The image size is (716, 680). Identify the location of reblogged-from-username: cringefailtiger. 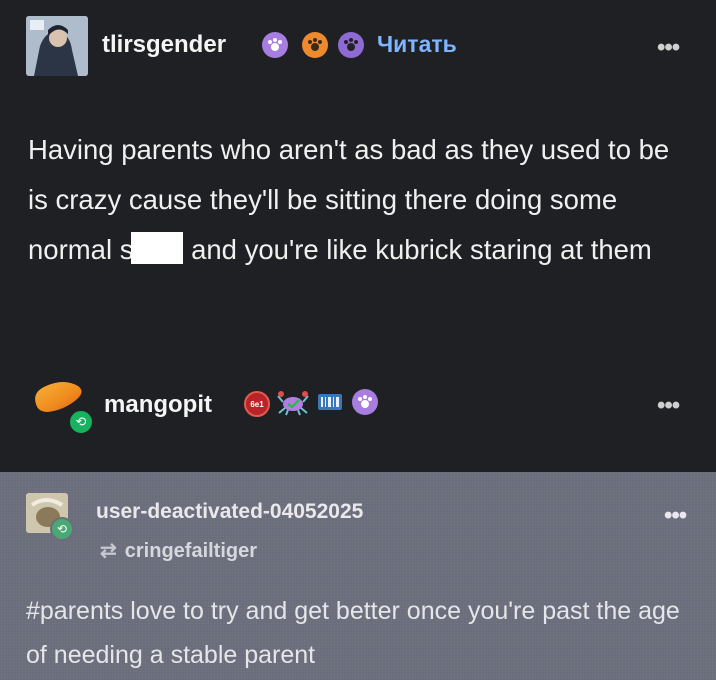
(191, 551).